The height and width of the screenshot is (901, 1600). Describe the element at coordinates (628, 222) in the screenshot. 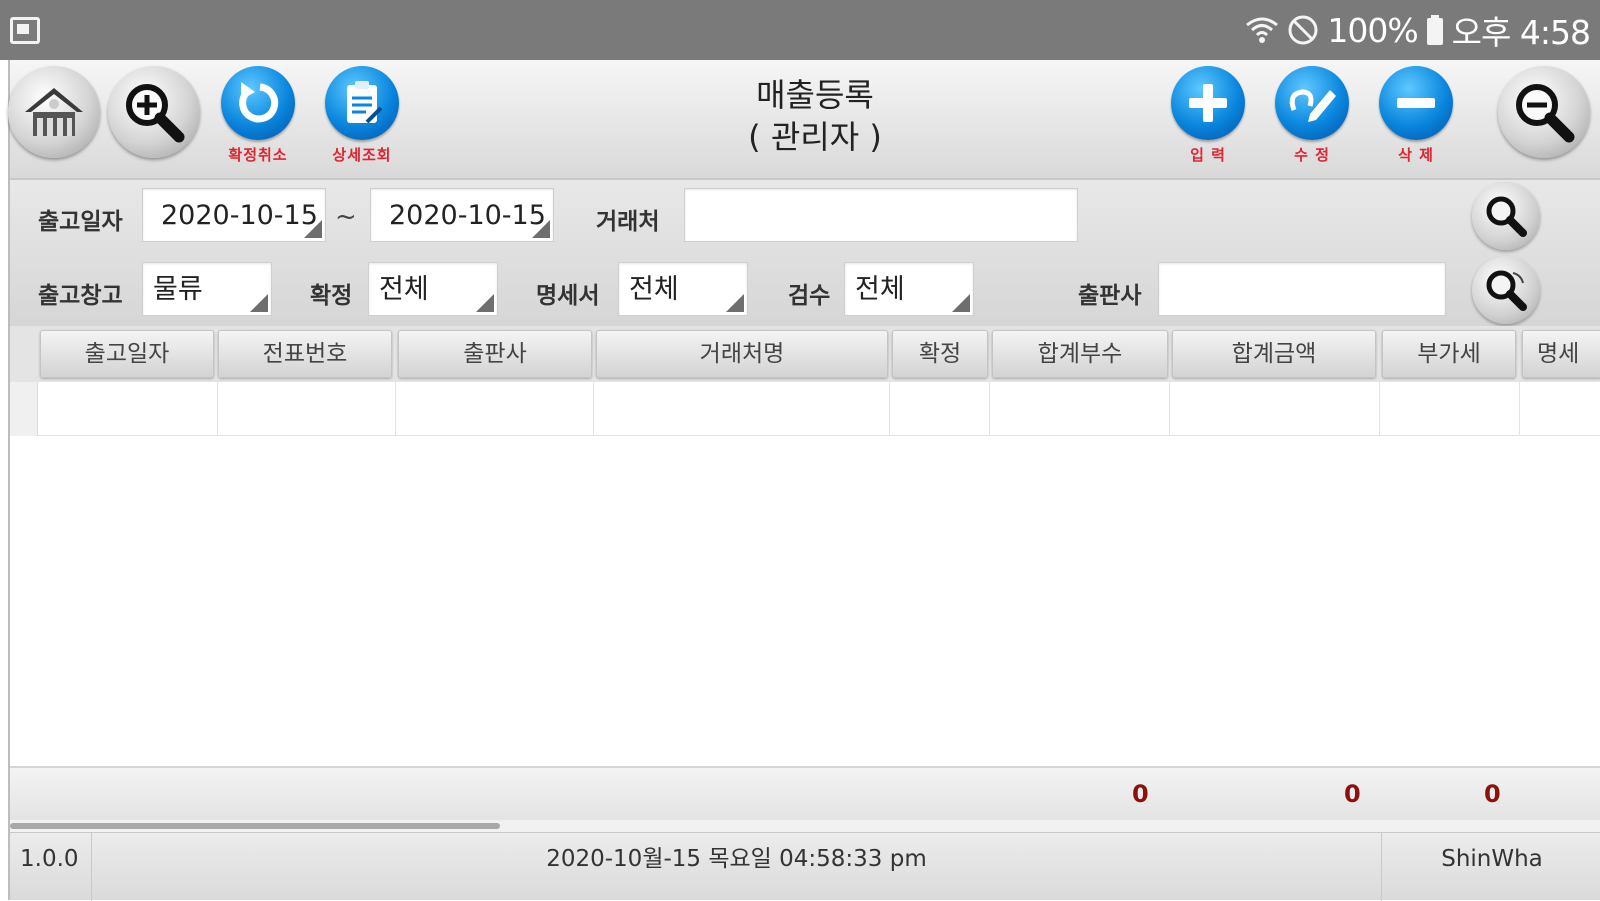

I see `client-label: 거래처` at that location.